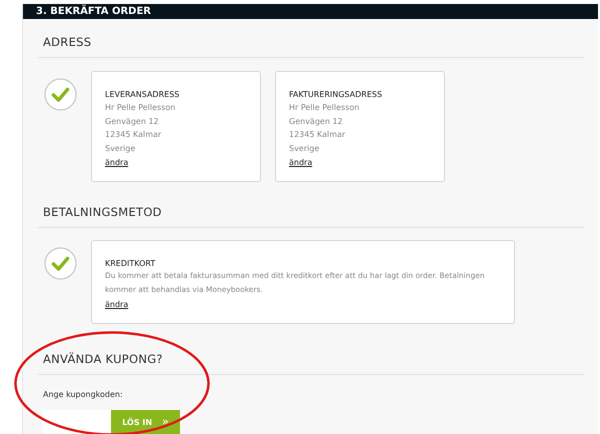 The image size is (600, 434). What do you see at coordinates (94, 11) in the screenshot?
I see `section-title: 3. BEKRÄFTA ORDER` at bounding box center [94, 11].